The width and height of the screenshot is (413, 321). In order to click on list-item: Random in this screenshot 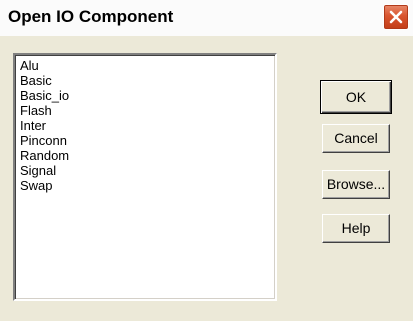, I will do `click(147, 155)`.